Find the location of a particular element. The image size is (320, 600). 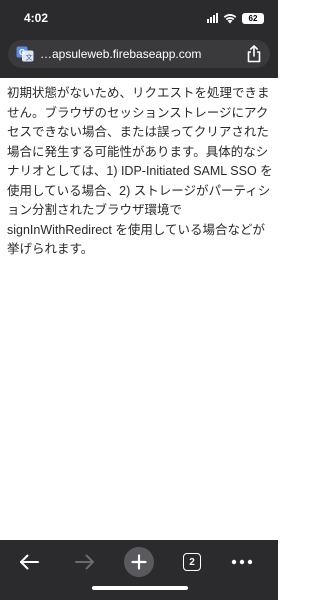

tab-count: 2 is located at coordinates (192, 562).